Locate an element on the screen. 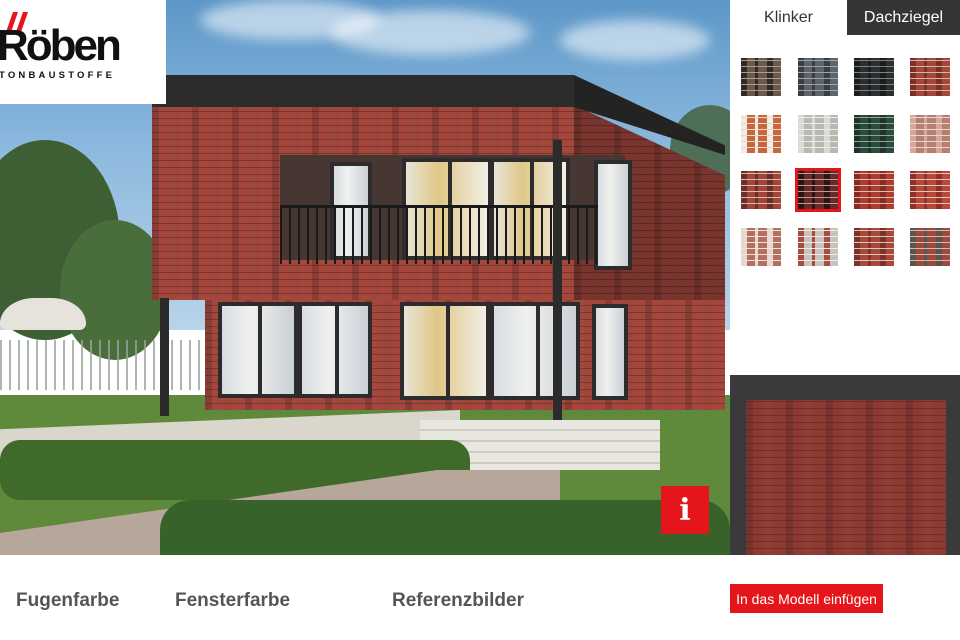 This screenshot has width=960, height=640. info-icon: i is located at coordinates (685, 510).